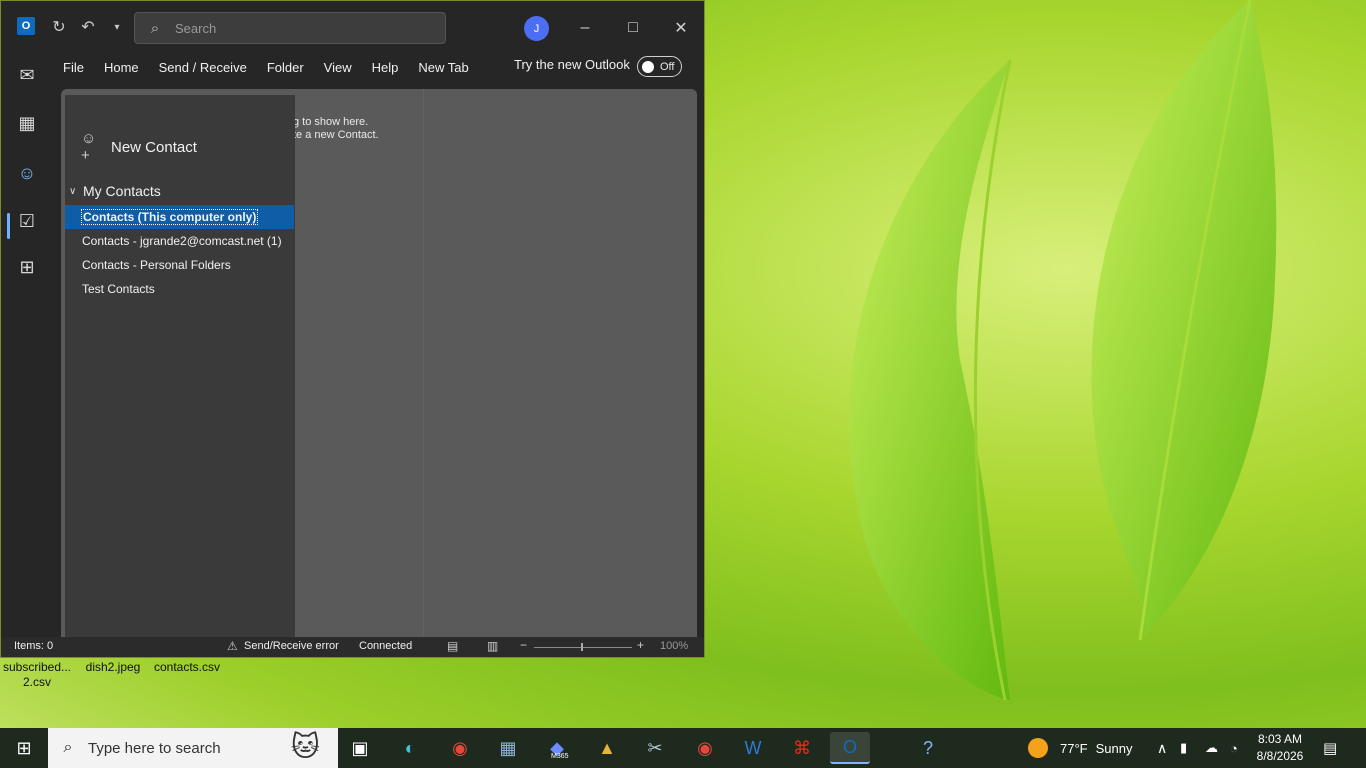  I want to click on undo-icon: ↶, so click(88, 27).